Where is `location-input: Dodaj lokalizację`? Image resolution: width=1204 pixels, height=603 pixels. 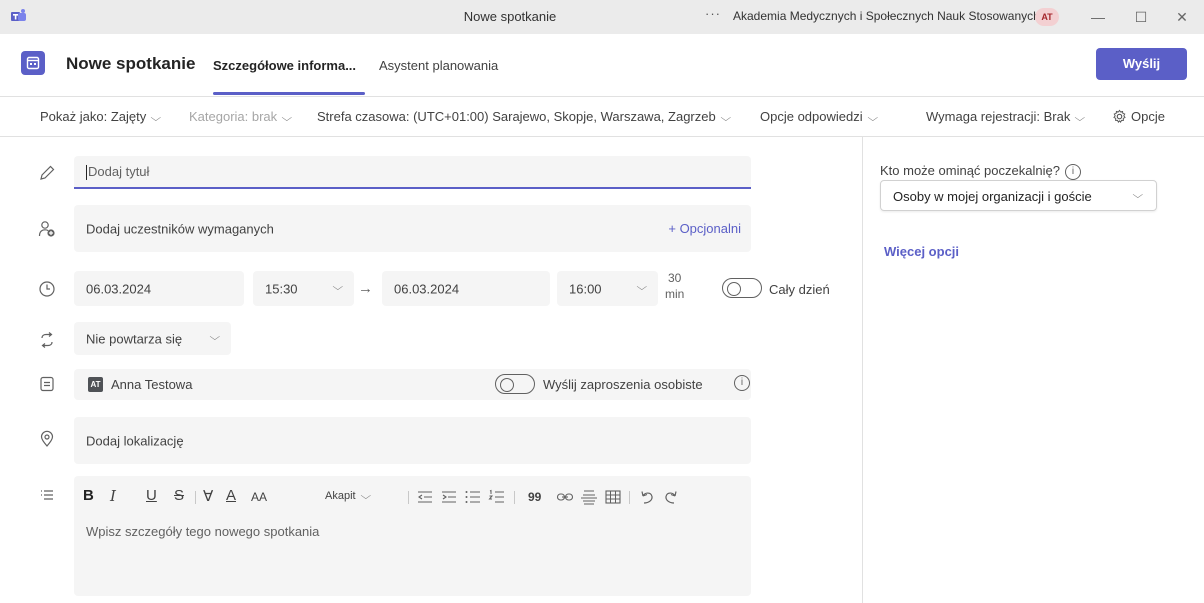 location-input: Dodaj lokalizację is located at coordinates (412, 440).